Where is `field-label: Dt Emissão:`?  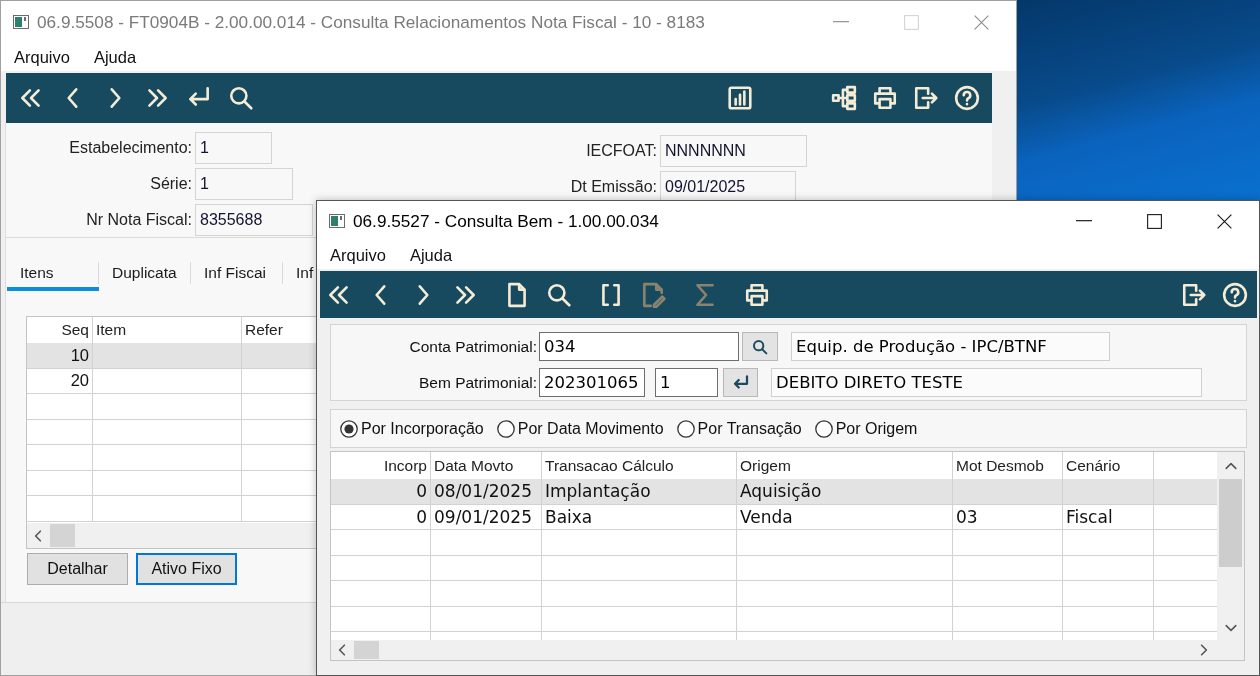
field-label: Dt Emissão: is located at coordinates (613, 187).